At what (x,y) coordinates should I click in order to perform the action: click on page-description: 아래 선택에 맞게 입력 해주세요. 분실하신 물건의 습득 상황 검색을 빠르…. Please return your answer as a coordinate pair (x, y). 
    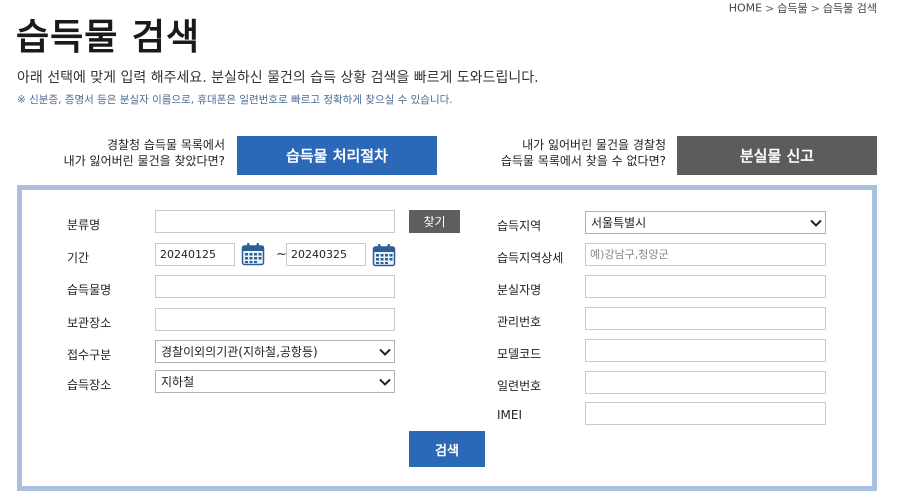
    Looking at the image, I should click on (278, 78).